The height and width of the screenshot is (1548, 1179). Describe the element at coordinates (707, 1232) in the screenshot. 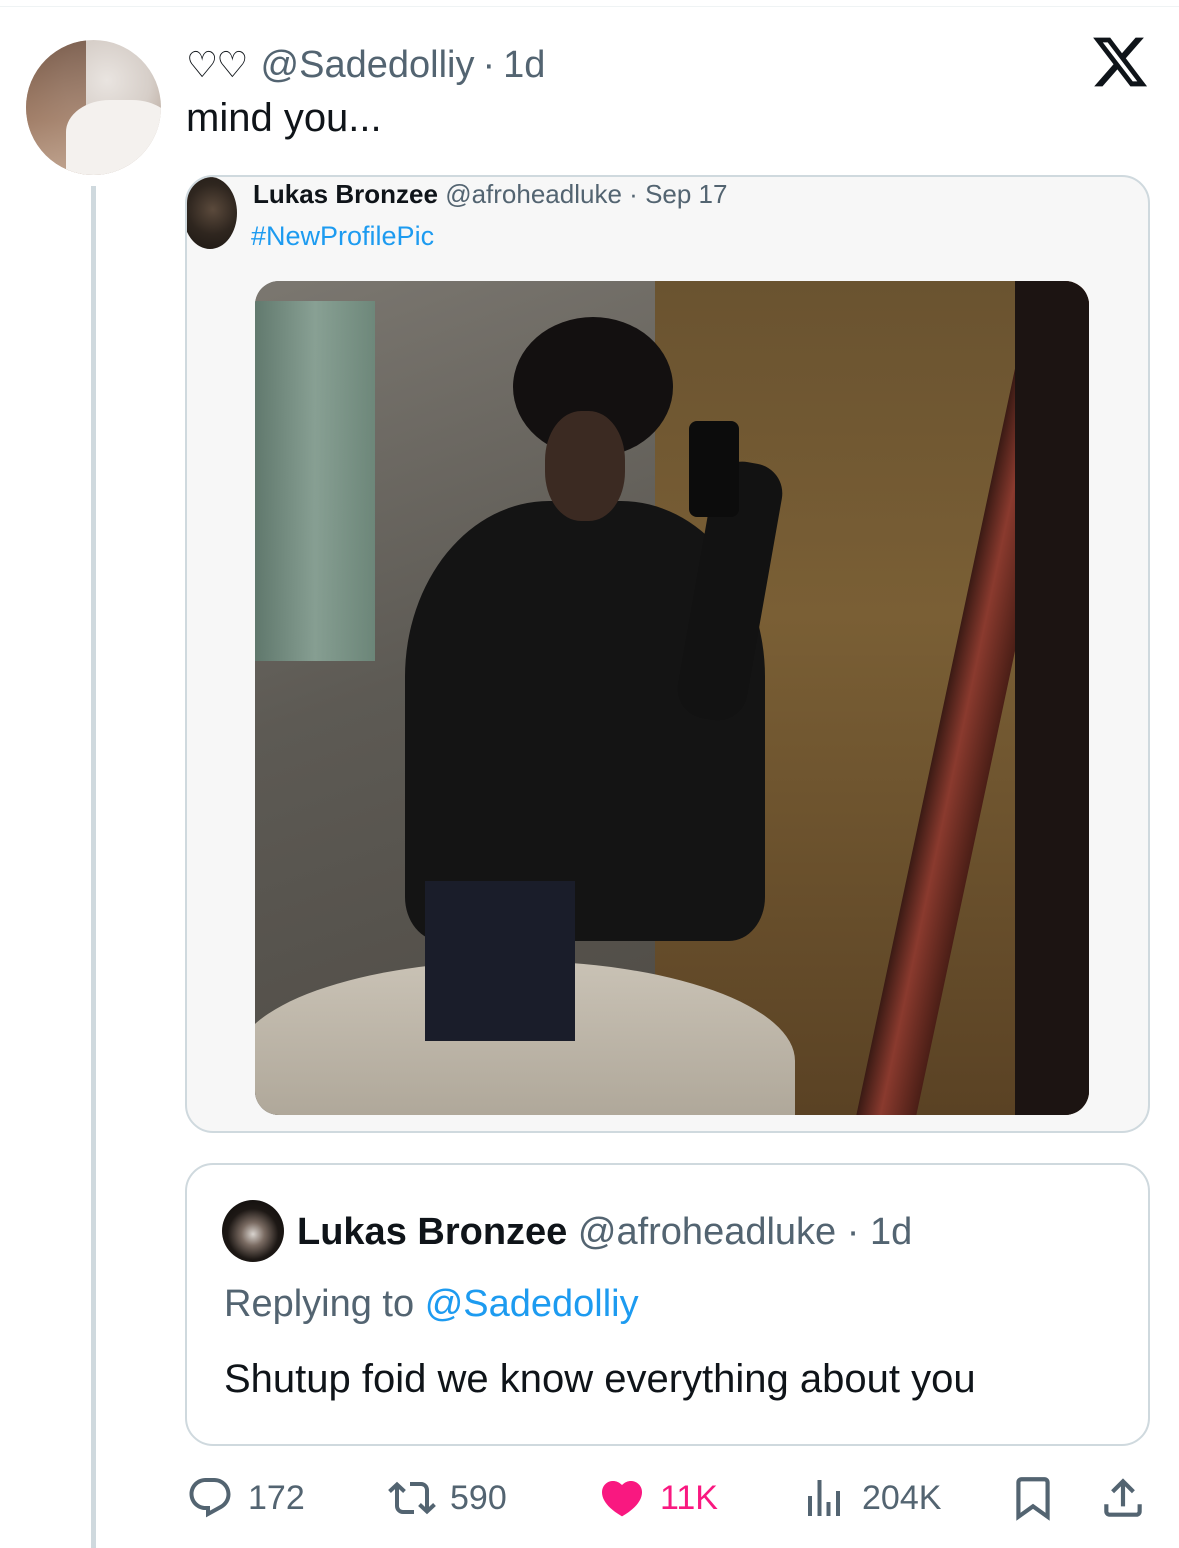

I see `reply-handle: @afroheadluke` at that location.